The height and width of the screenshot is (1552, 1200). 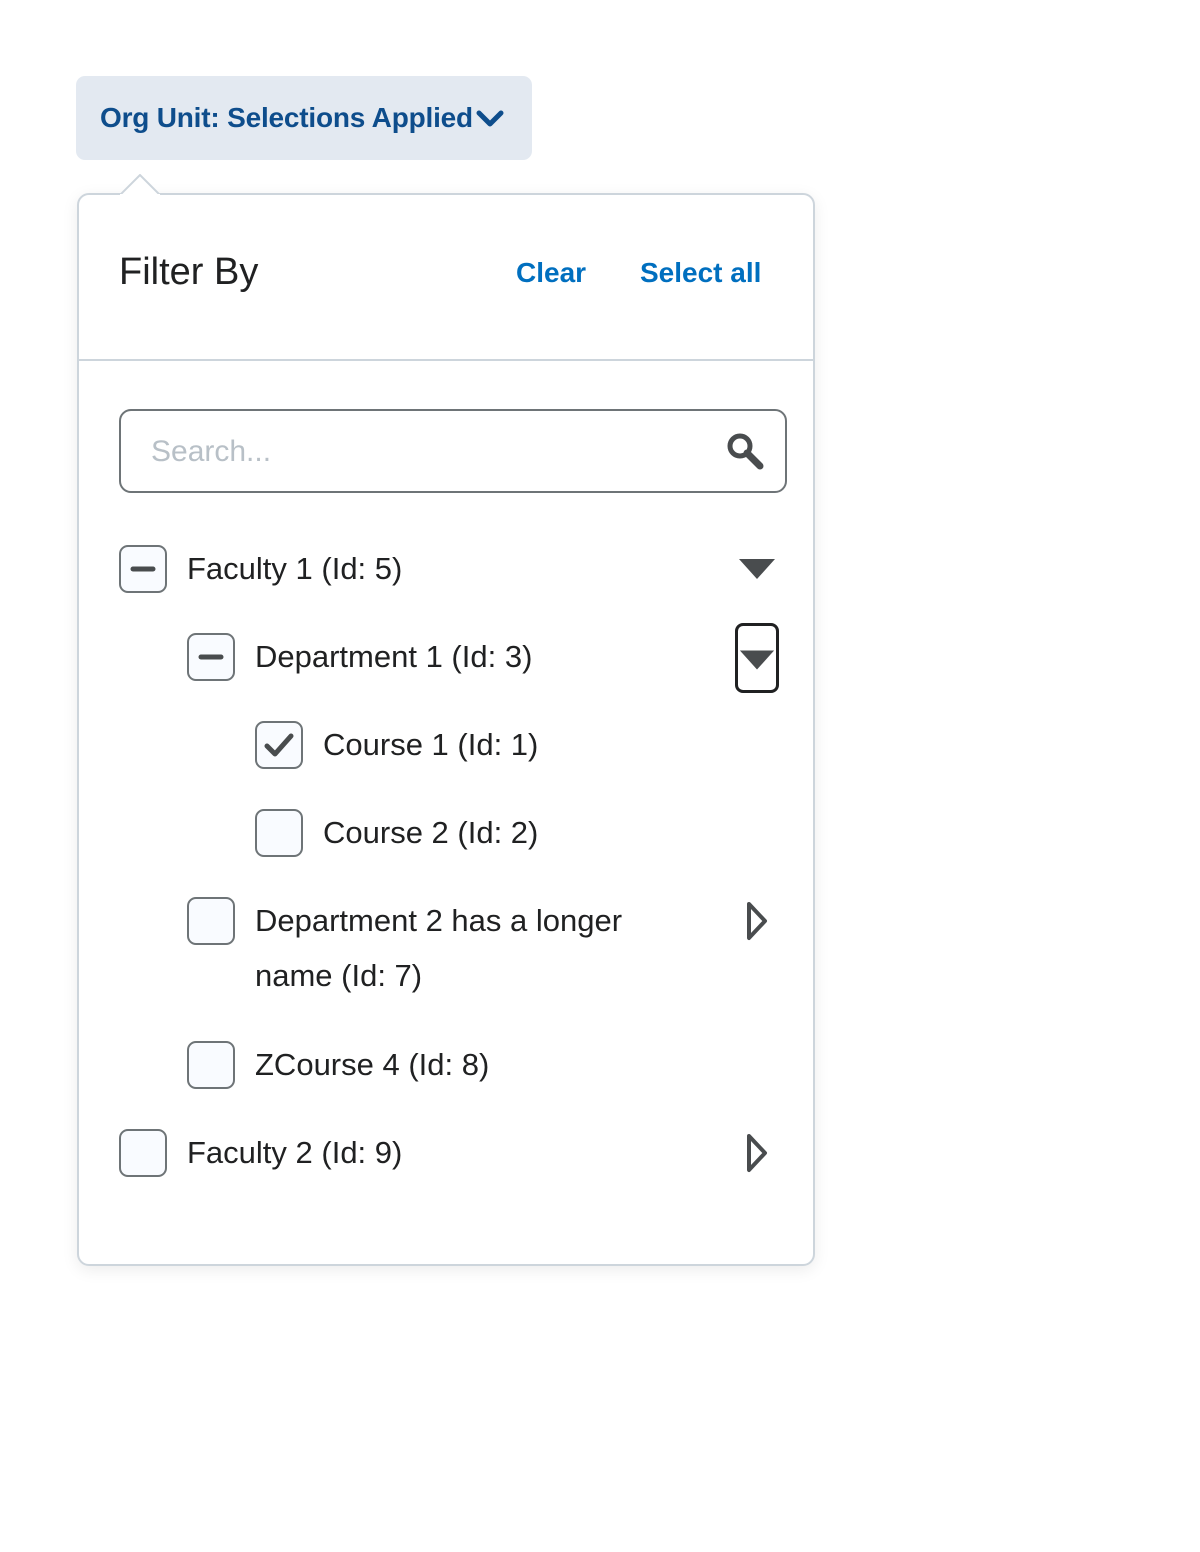 I want to click on tree-node-faculty-1: Faculty 1 (Id: 5), so click(x=449, y=569).